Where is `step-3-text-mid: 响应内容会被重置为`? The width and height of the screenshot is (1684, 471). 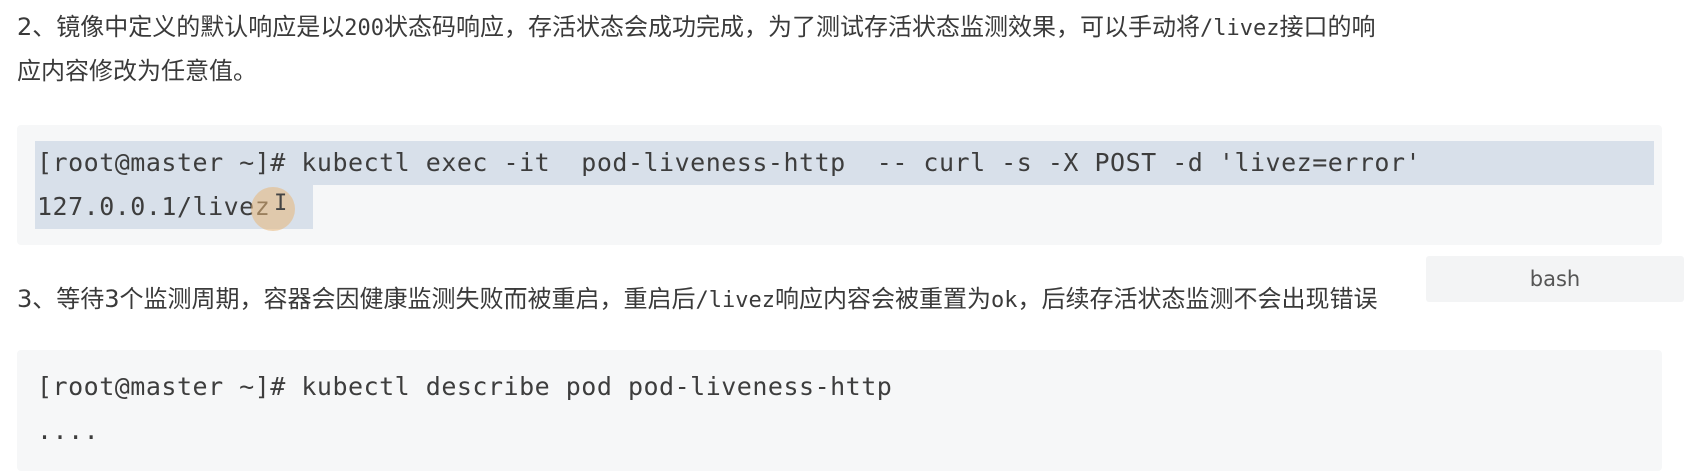
step-3-text-mid: 响应内容会被重置为 is located at coordinates (883, 299).